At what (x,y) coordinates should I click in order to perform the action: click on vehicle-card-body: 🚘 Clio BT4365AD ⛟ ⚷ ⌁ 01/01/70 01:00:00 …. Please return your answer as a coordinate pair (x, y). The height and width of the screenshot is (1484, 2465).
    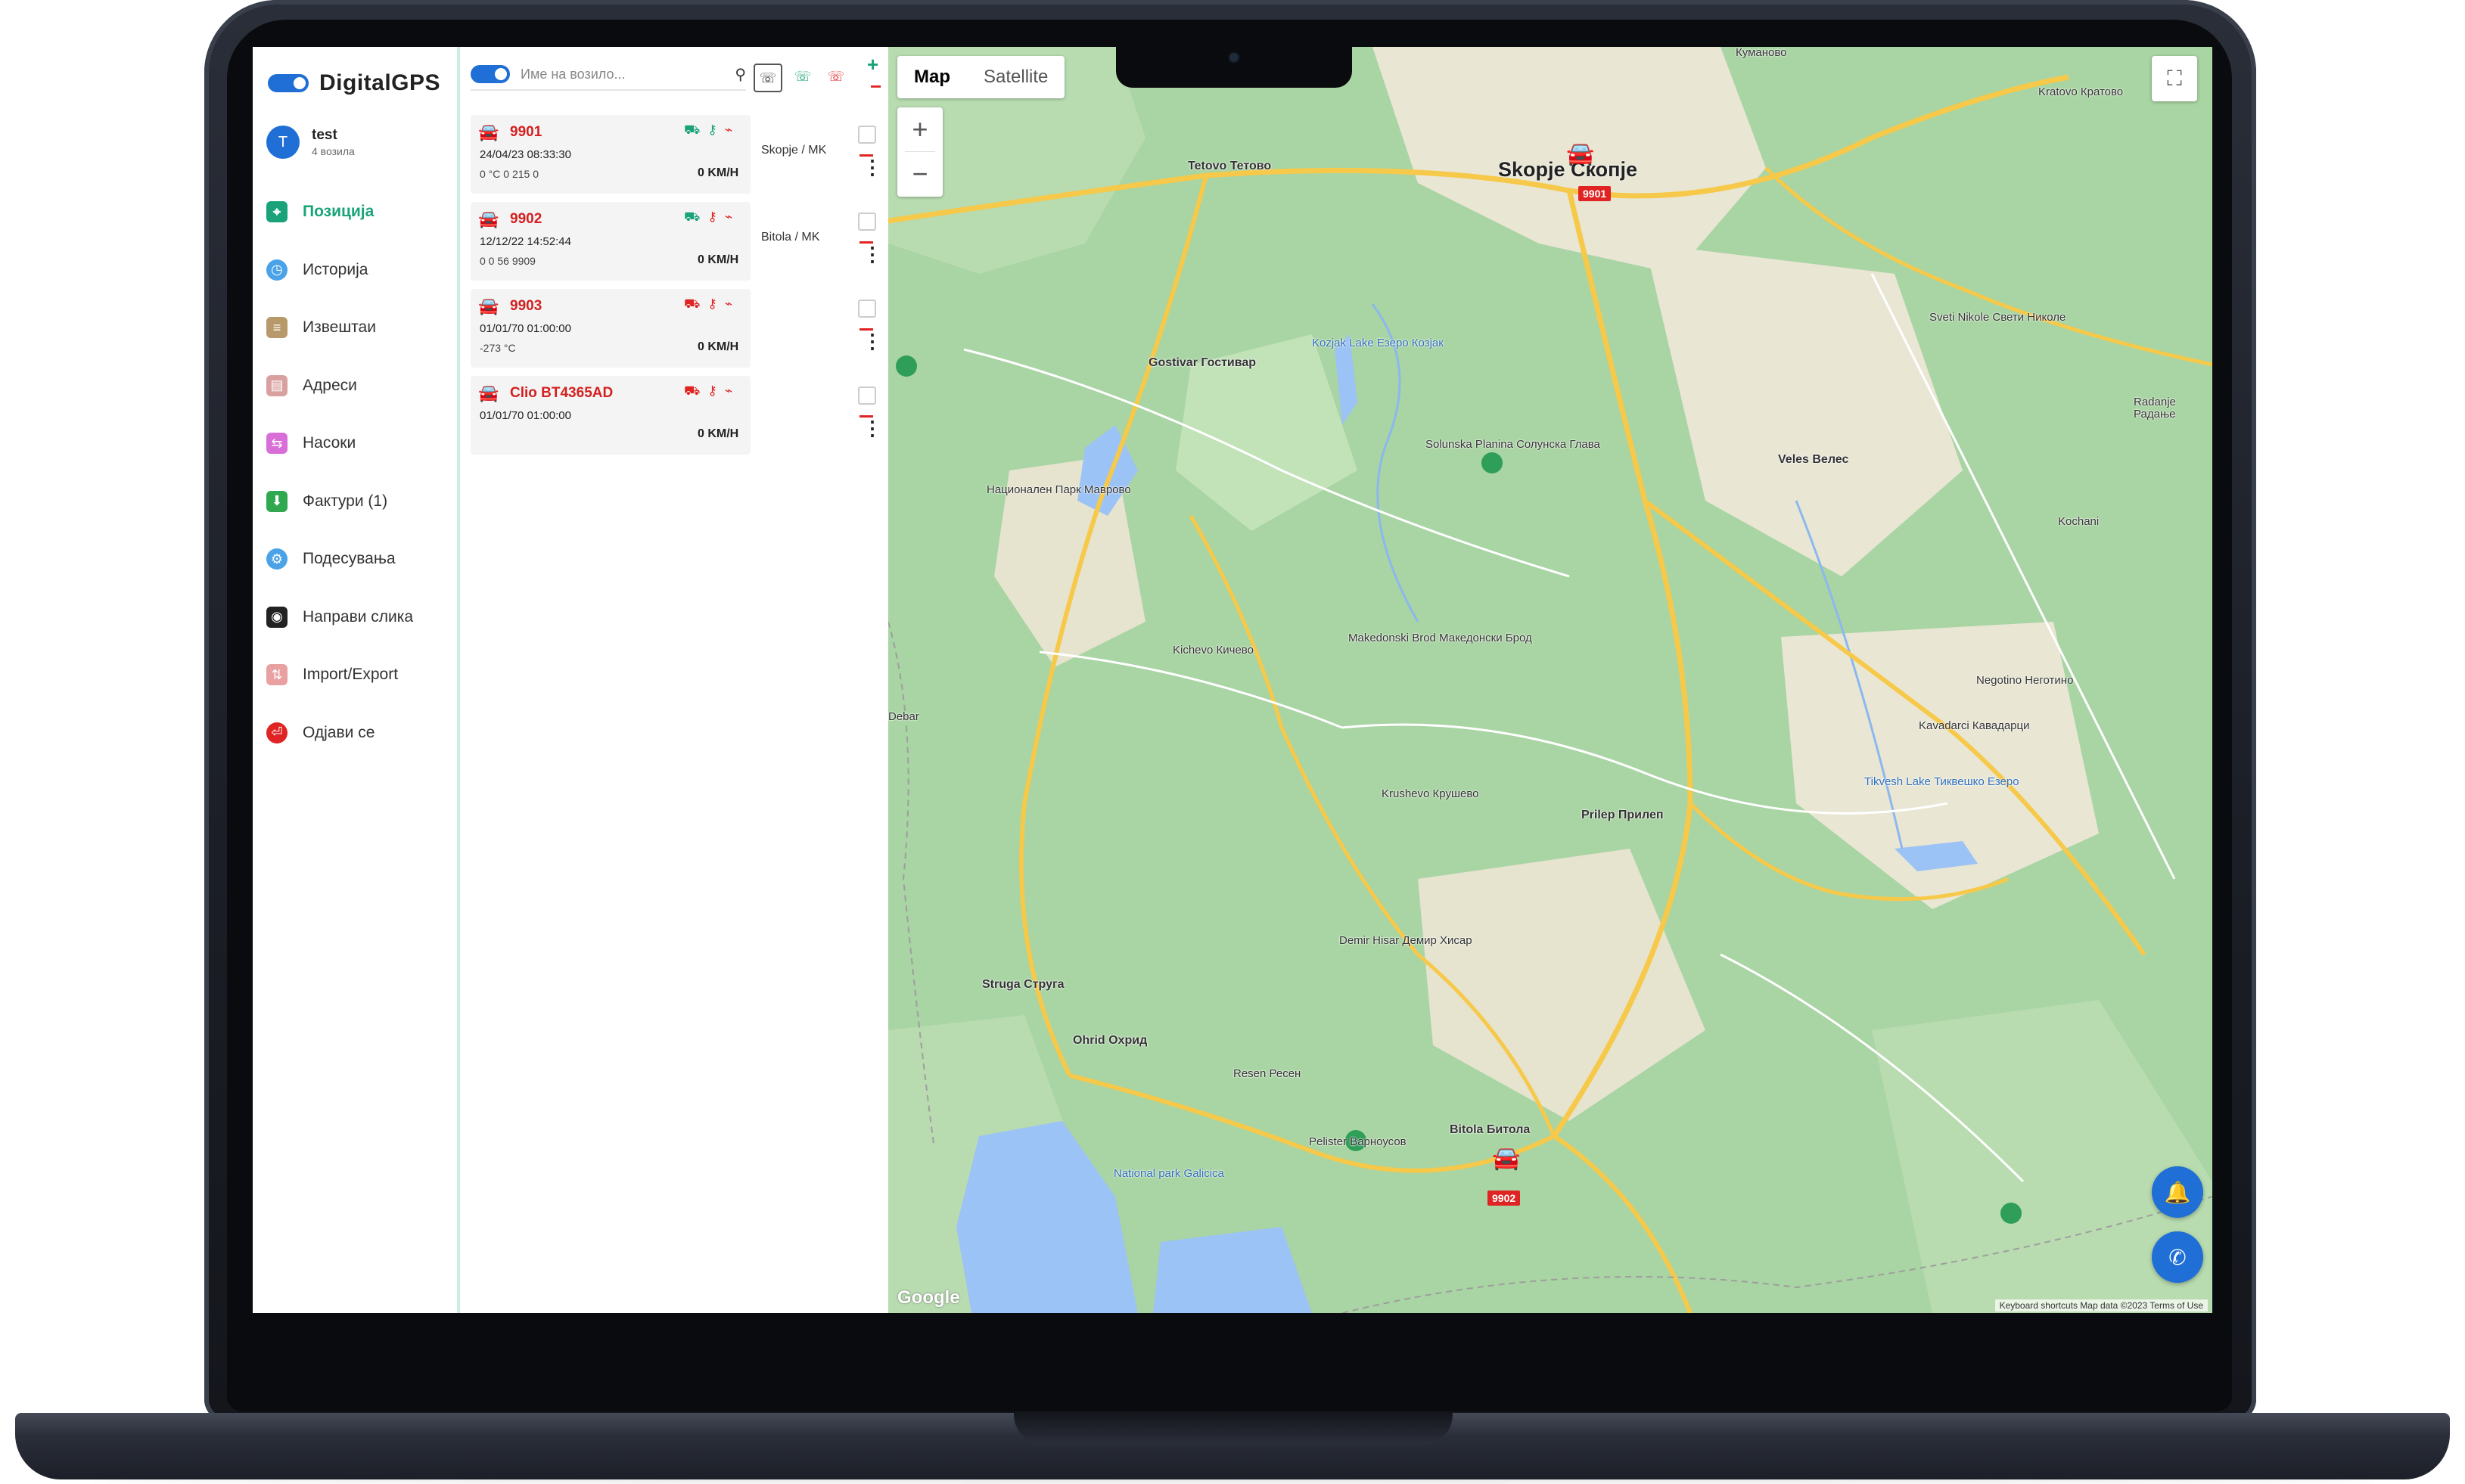
    Looking at the image, I should click on (611, 415).